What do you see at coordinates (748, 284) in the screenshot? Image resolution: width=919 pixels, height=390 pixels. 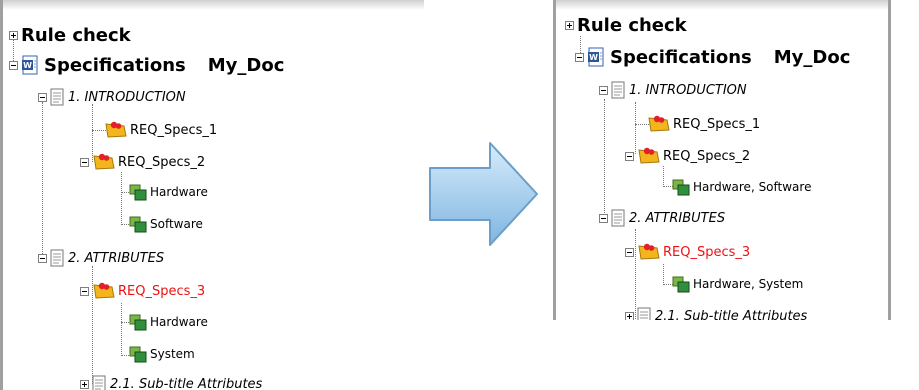 I see `tree-item-label: Hardware, System` at bounding box center [748, 284].